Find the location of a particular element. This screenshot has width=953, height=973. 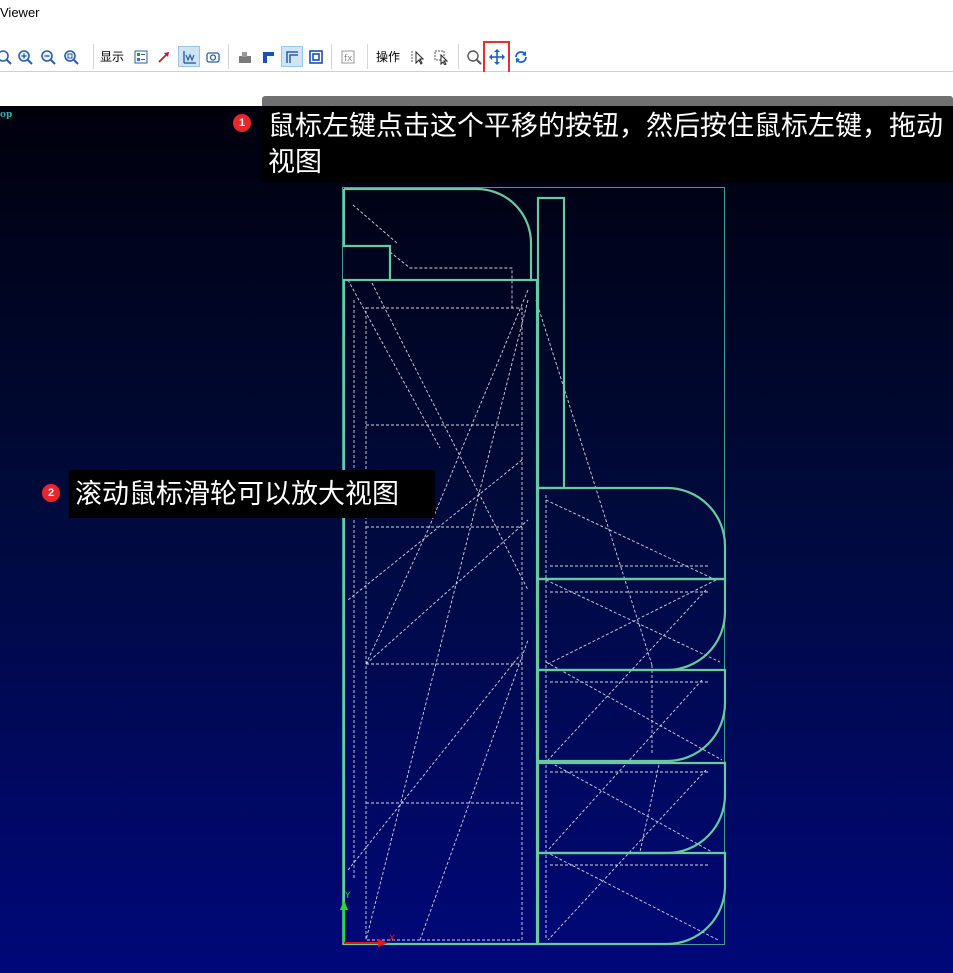

instruction-callout-2: 滚动鼠标滑轮可以放大视图 is located at coordinates (252, 494).